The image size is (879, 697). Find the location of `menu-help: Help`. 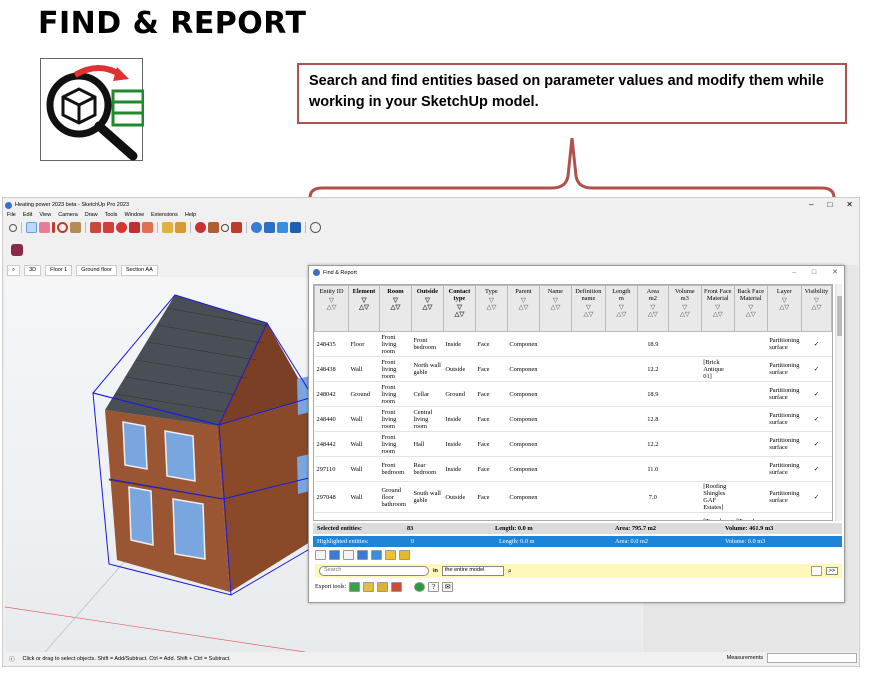

menu-help: Help is located at coordinates (190, 215).